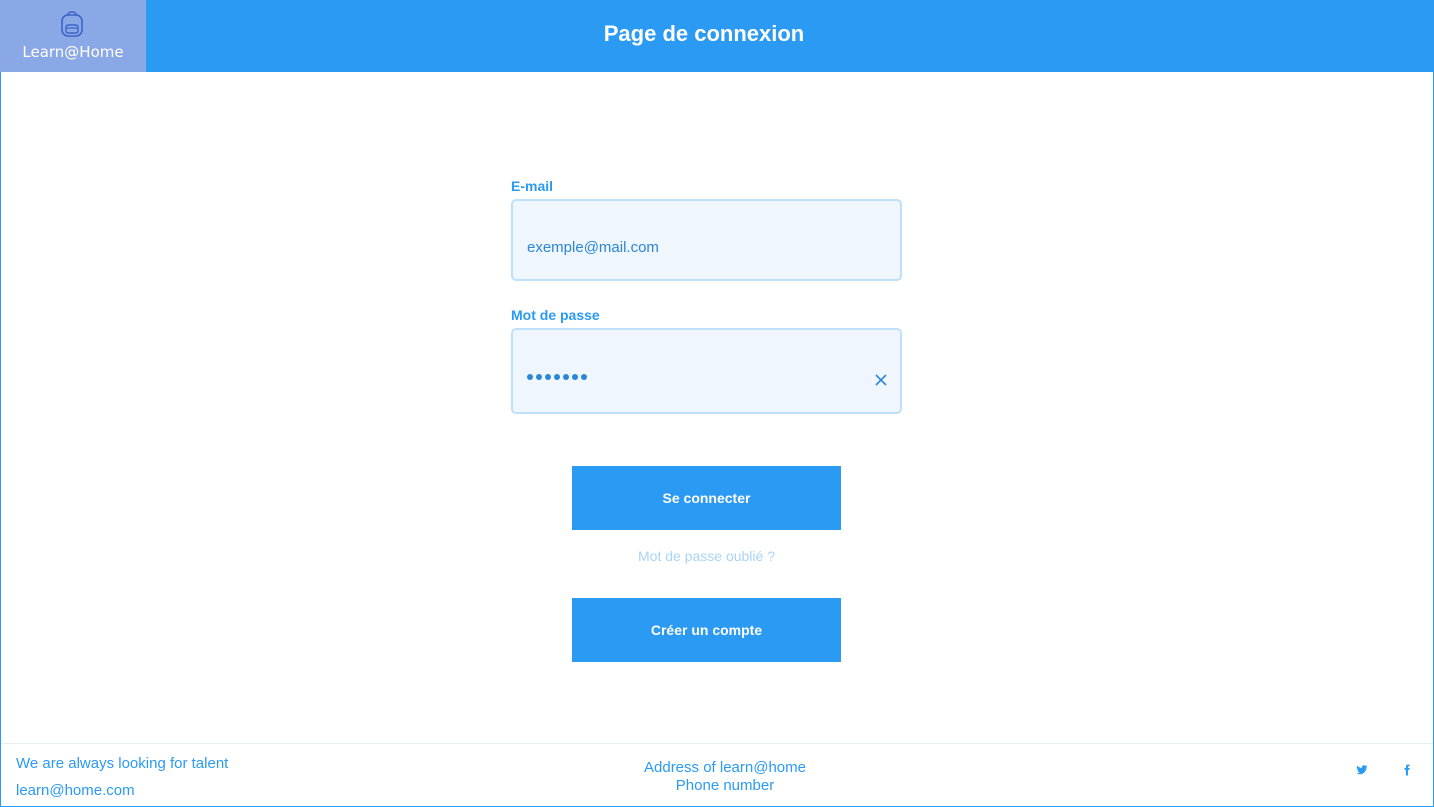 The height and width of the screenshot is (807, 1434). I want to click on footer-phone: Phone number, so click(725, 785).